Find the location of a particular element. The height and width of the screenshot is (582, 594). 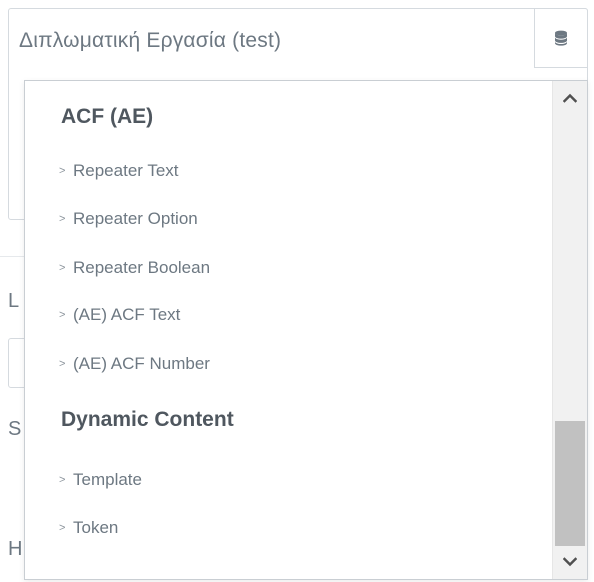

option-repeater-boolean: > Repeater Boolean is located at coordinates (134, 268).